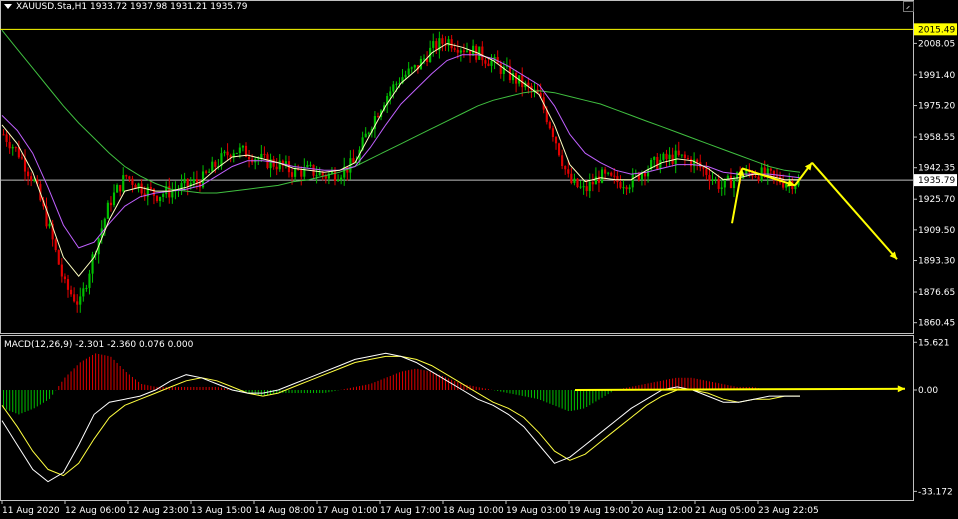 The width and height of the screenshot is (958, 519). What do you see at coordinates (221, 511) in the screenshot?
I see `time-tick-label: 13 Aug 15:00` at bounding box center [221, 511].